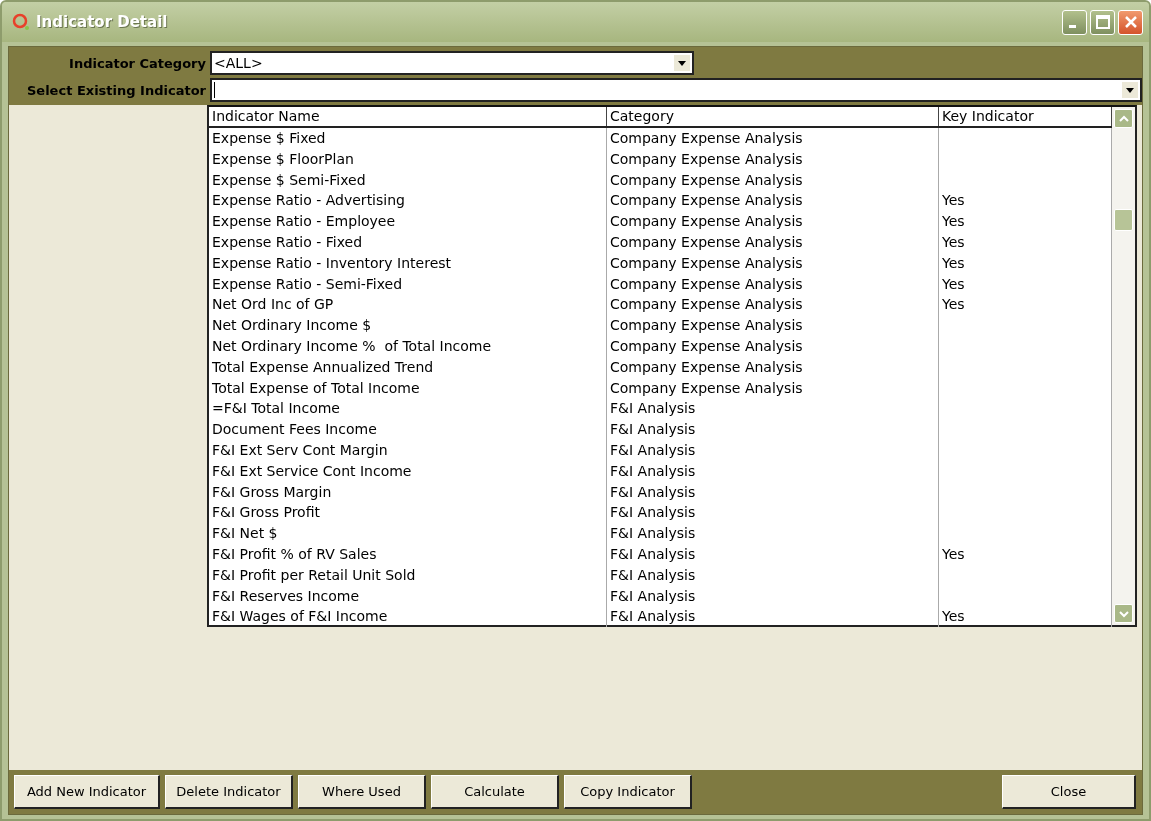  What do you see at coordinates (408, 325) in the screenshot?
I see `table-cell: Net Ordinary Income $` at bounding box center [408, 325].